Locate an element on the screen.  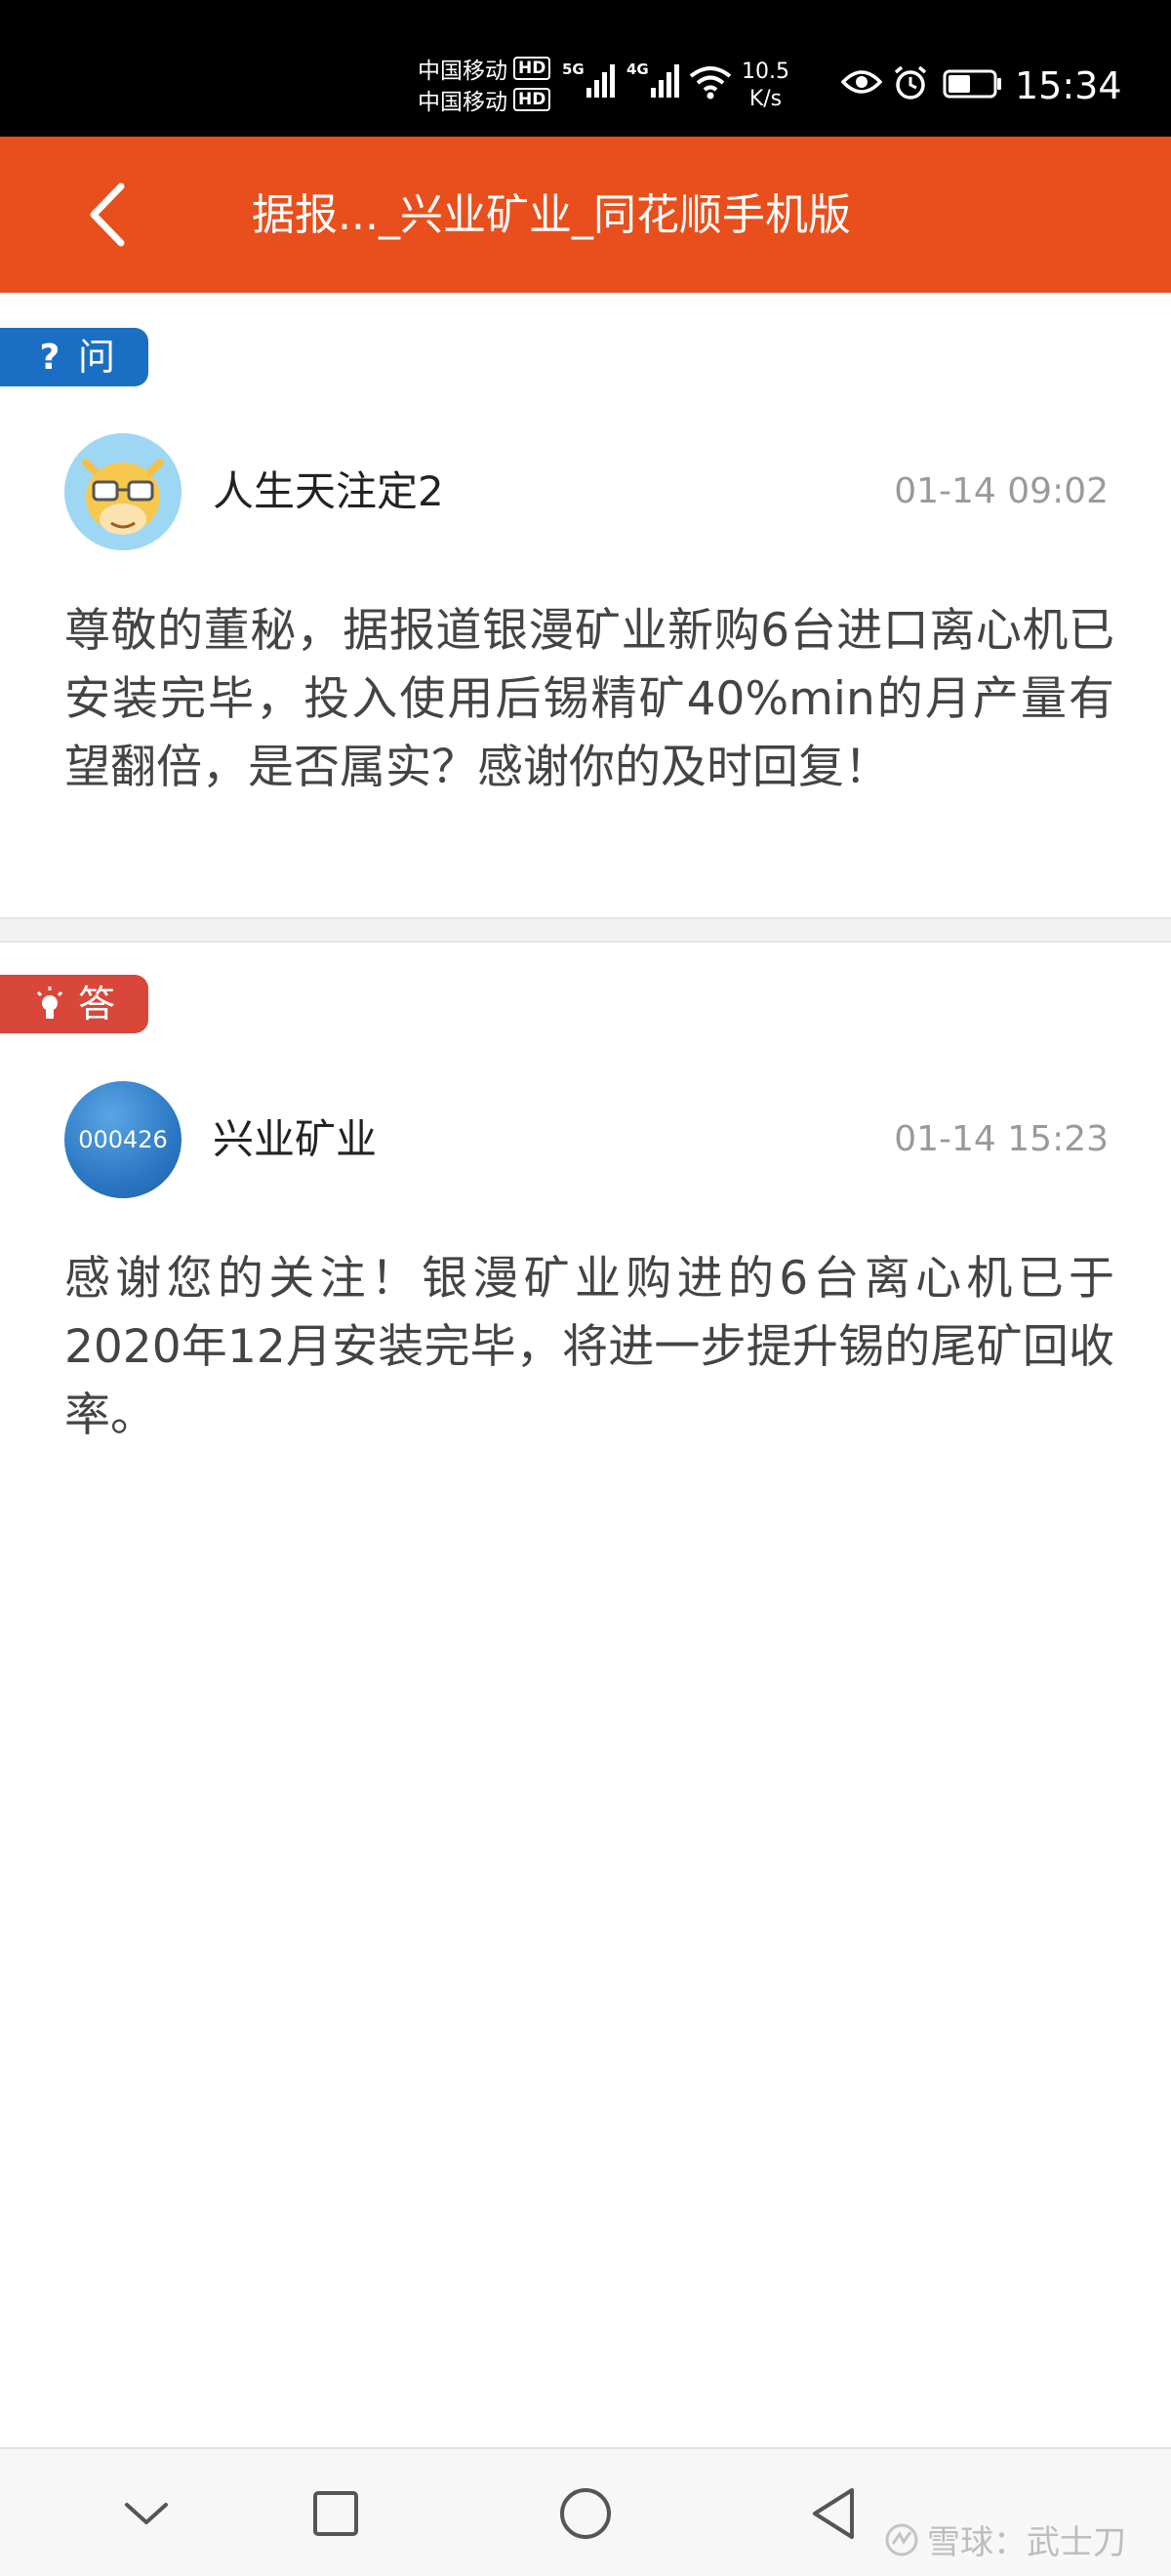
square-icon is located at coordinates (335, 2513).